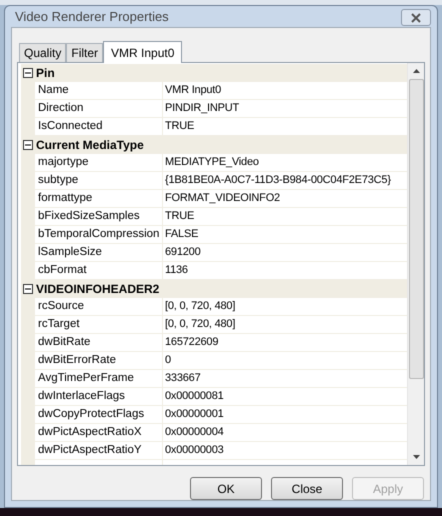 Image resolution: width=442 pixels, height=516 pixels. I want to click on property-value: 333667, so click(285, 379).